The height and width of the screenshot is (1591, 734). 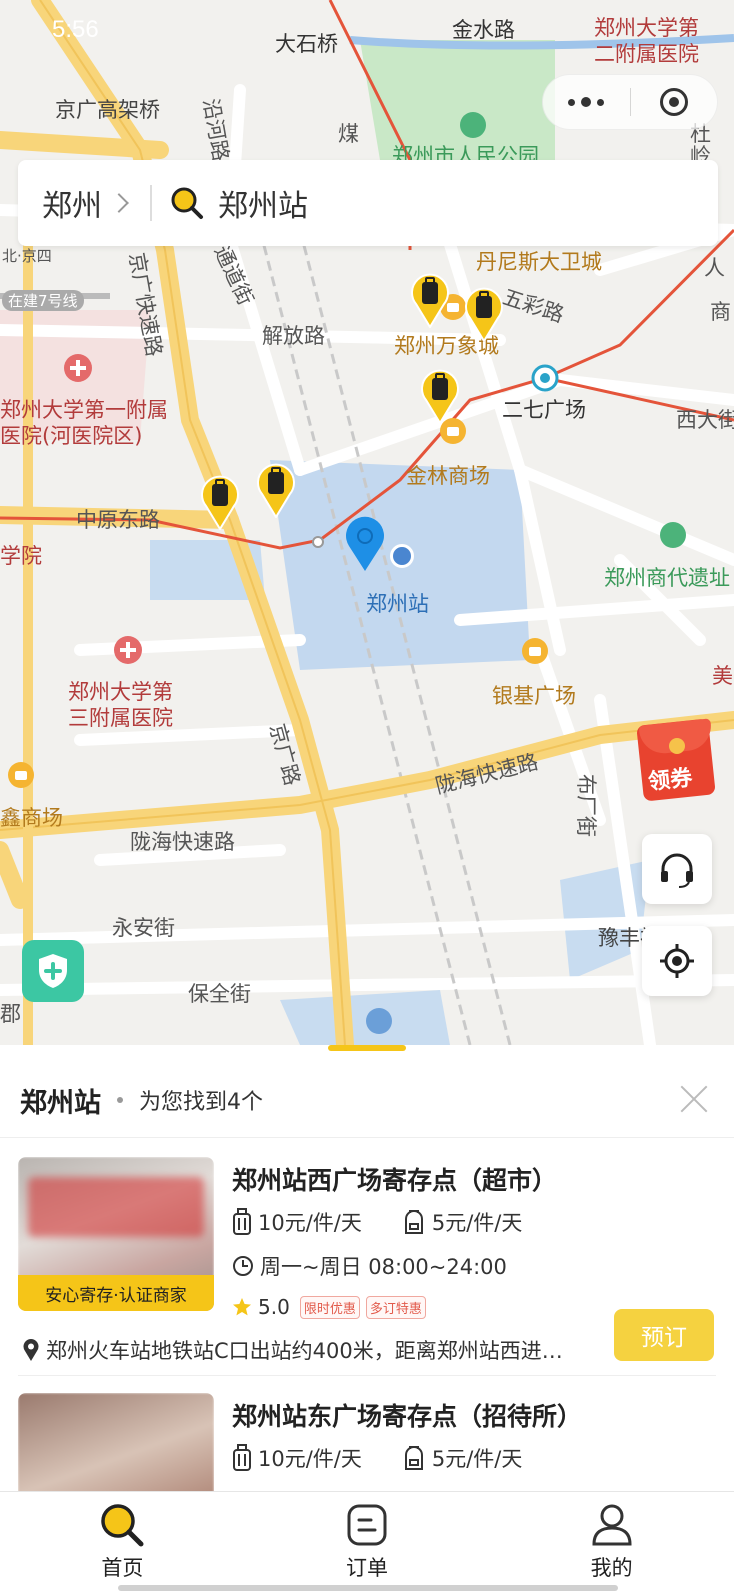 I want to click on tab-profile: 我的, so click(x=611, y=1541).